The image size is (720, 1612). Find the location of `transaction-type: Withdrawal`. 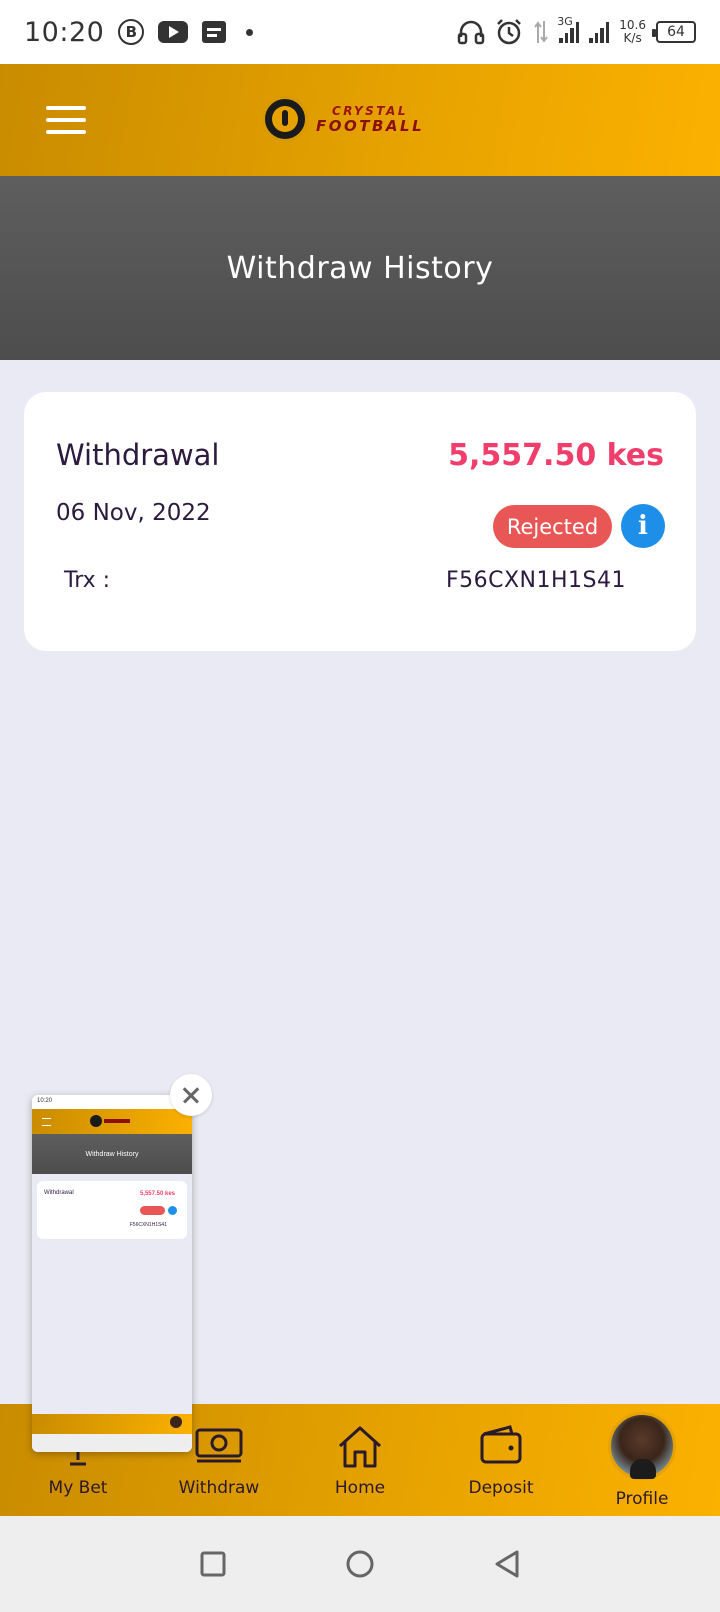

transaction-type: Withdrawal is located at coordinates (138, 455).